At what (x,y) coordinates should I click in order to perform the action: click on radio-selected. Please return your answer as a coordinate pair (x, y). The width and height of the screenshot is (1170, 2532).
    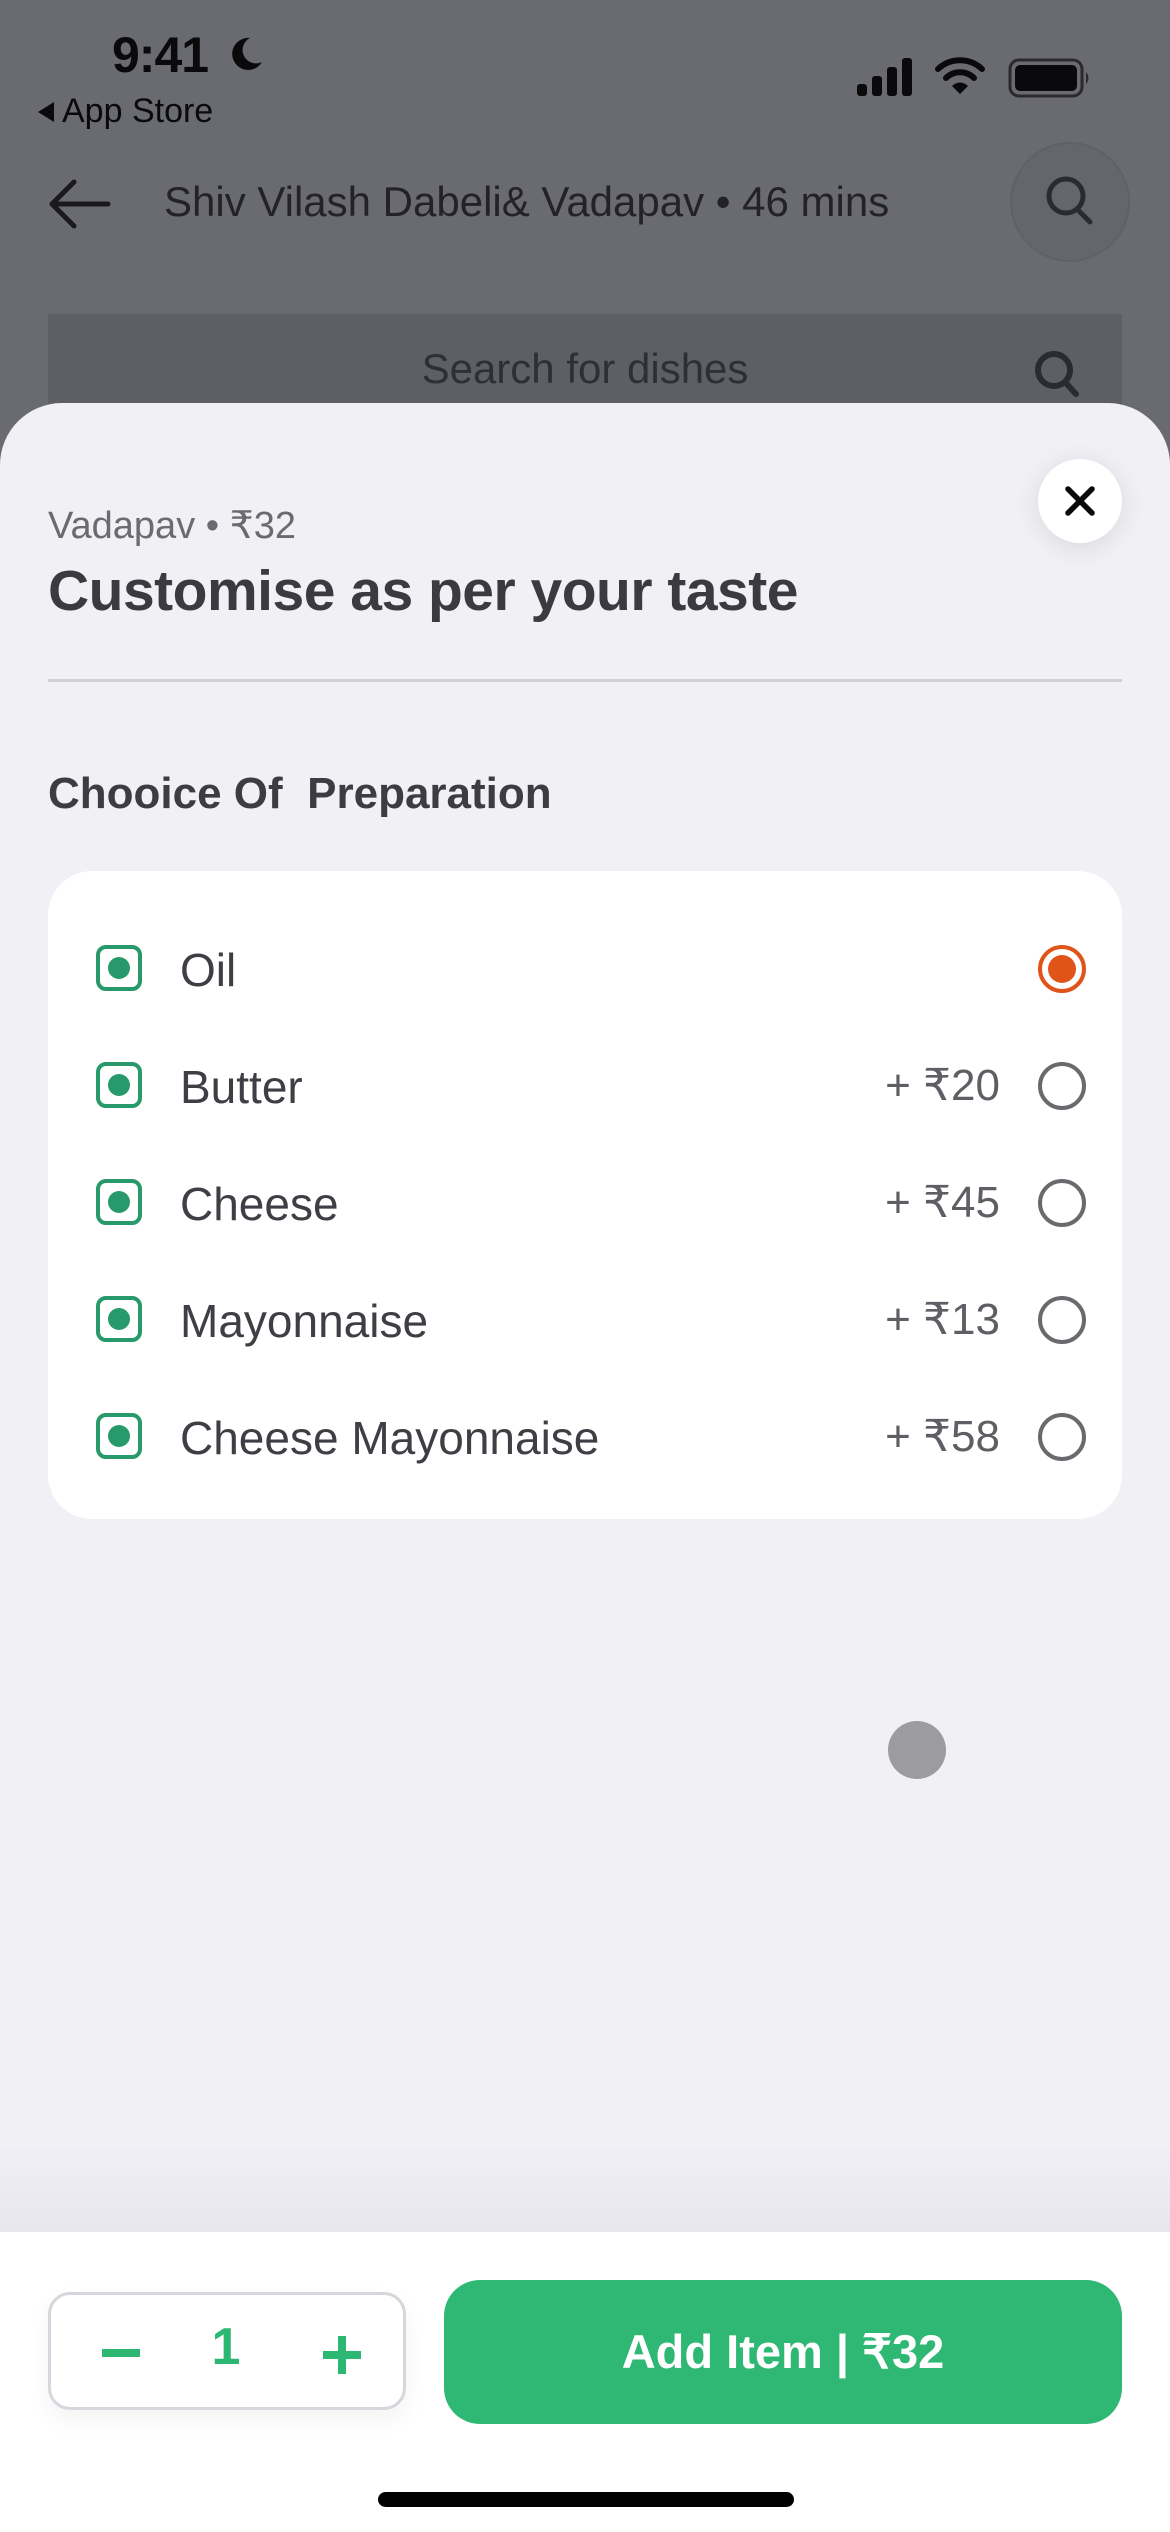
    Looking at the image, I should click on (1062, 969).